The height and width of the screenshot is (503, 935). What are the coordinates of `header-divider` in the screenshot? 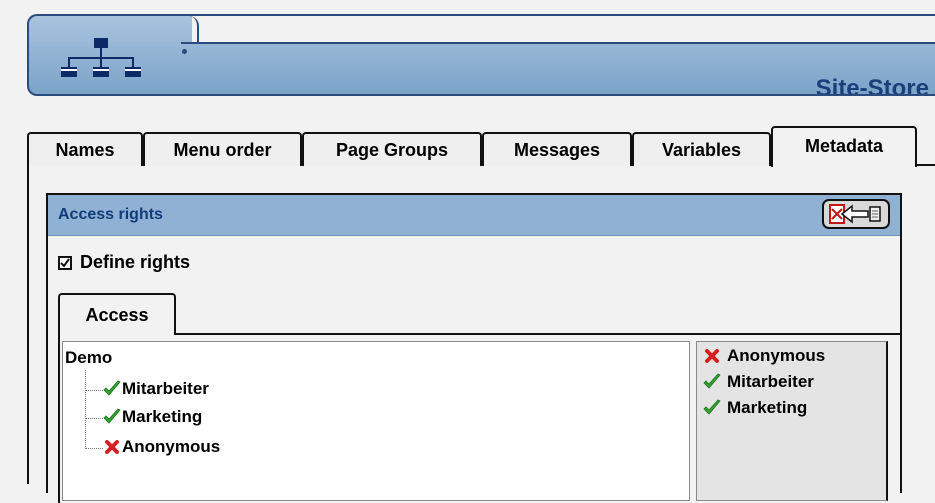 It's located at (558, 43).